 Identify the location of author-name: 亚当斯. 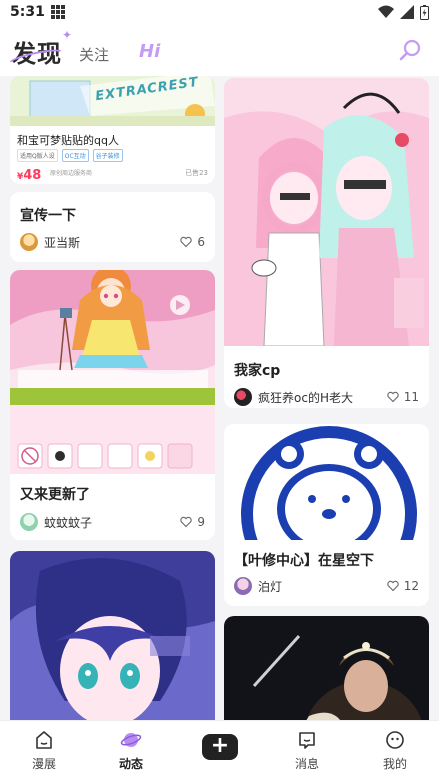
(62, 242).